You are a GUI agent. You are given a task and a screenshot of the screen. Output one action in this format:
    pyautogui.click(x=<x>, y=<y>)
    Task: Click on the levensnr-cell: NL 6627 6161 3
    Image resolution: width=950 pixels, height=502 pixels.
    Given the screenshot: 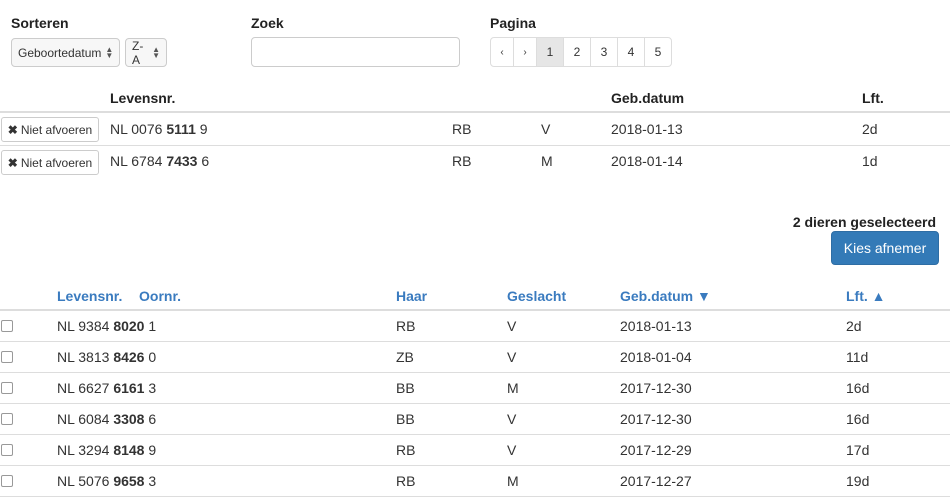 What is the action you would take?
    pyautogui.click(x=107, y=388)
    